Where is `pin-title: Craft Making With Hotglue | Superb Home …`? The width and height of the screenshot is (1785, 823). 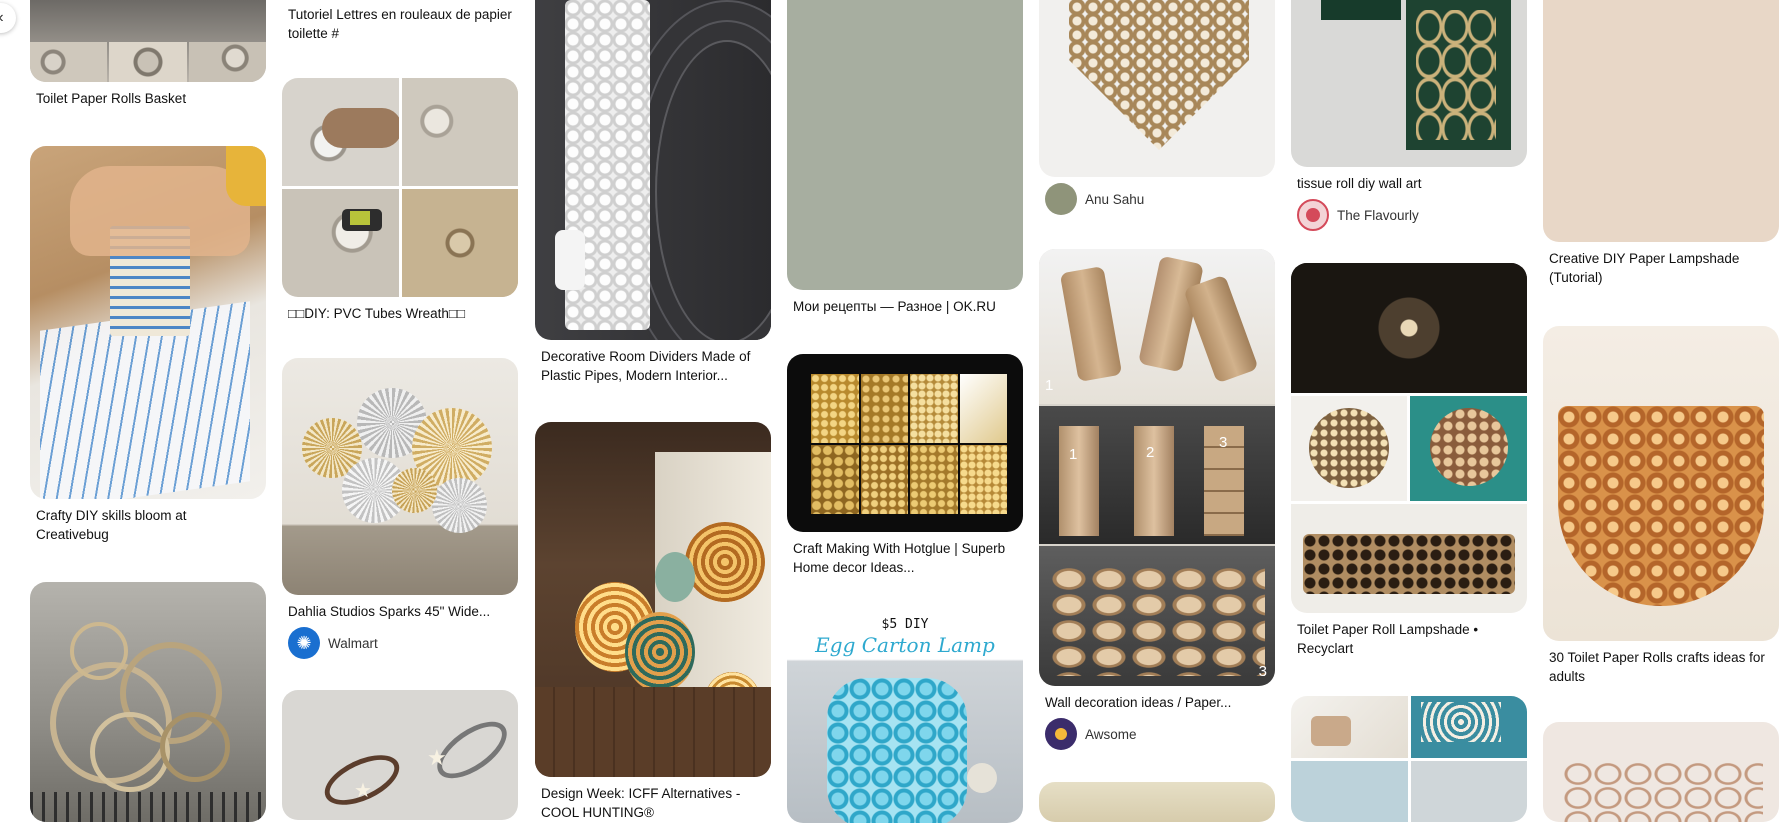
pin-title: Craft Making With Hotglue | Superb Home … is located at coordinates (905, 554).